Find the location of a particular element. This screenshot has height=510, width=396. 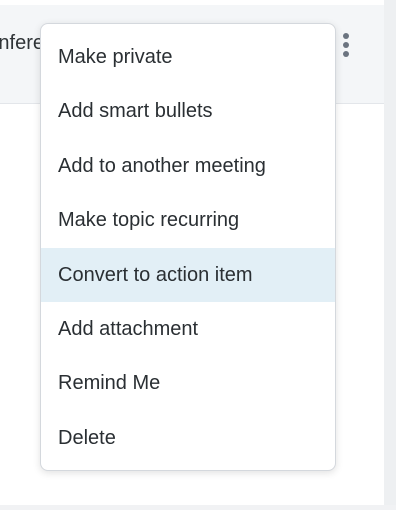

more-options-icon is located at coordinates (346, 46).